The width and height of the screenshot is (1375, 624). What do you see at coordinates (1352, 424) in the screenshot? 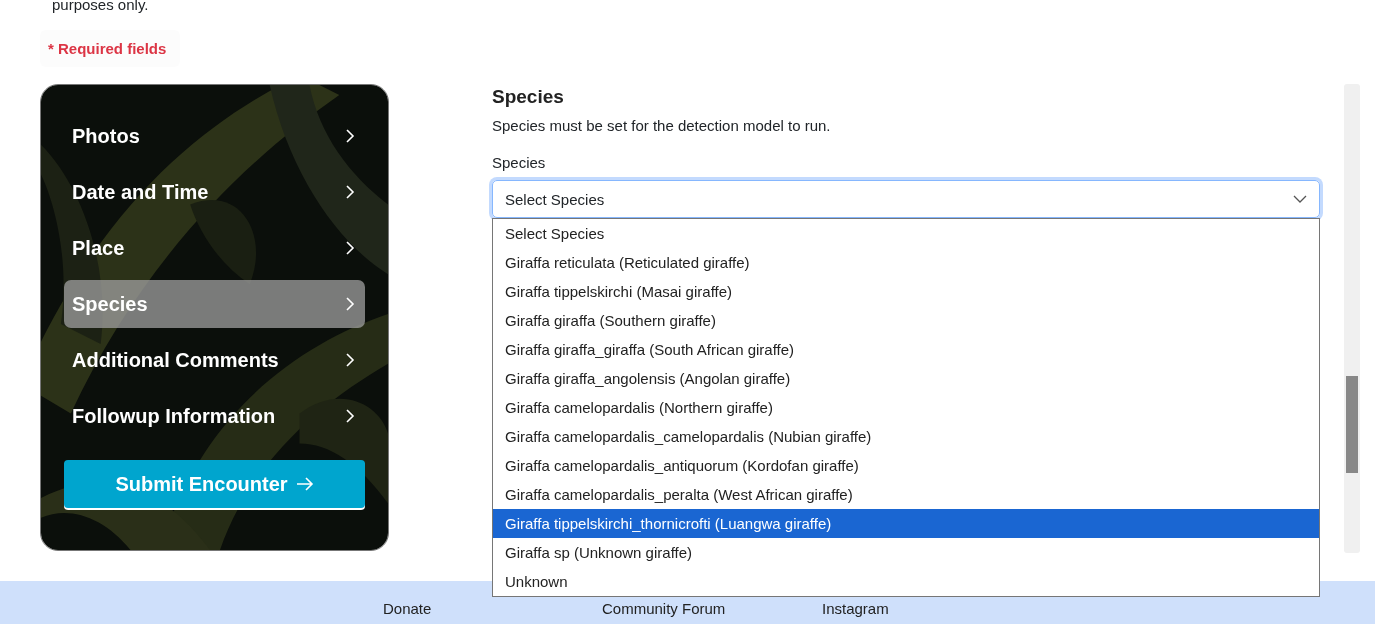
I see `scrollbar-thumb` at bounding box center [1352, 424].